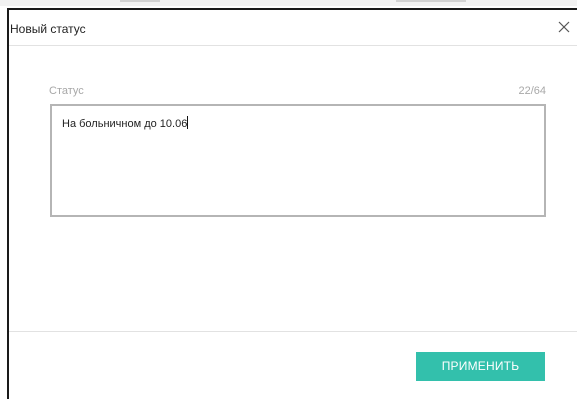  What do you see at coordinates (188, 122) in the screenshot?
I see `text-caret` at bounding box center [188, 122].